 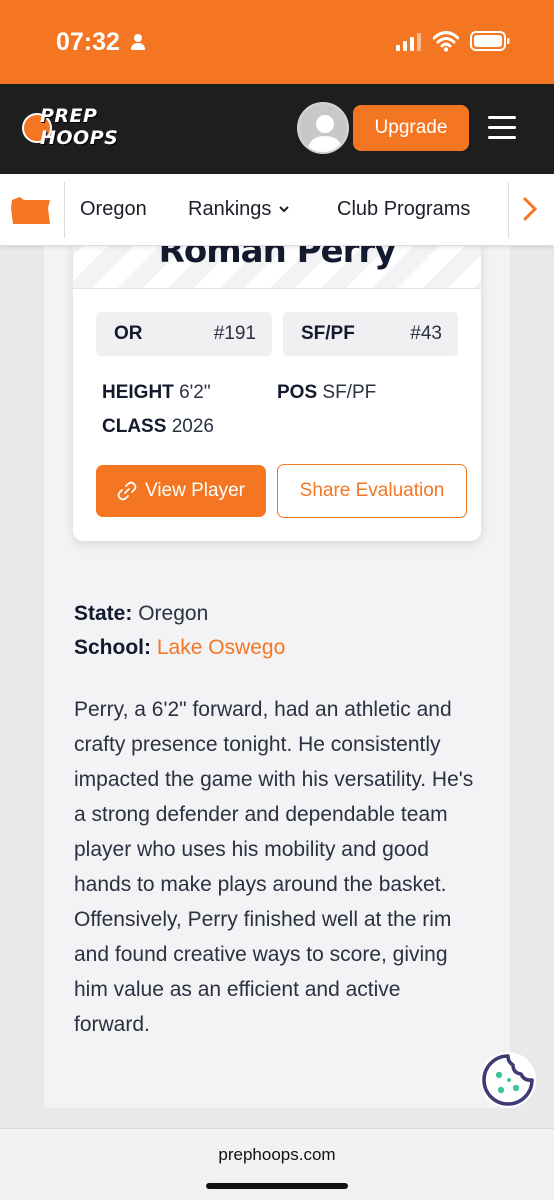 What do you see at coordinates (195, 392) in the screenshot?
I see `height-value: 6'2"` at bounding box center [195, 392].